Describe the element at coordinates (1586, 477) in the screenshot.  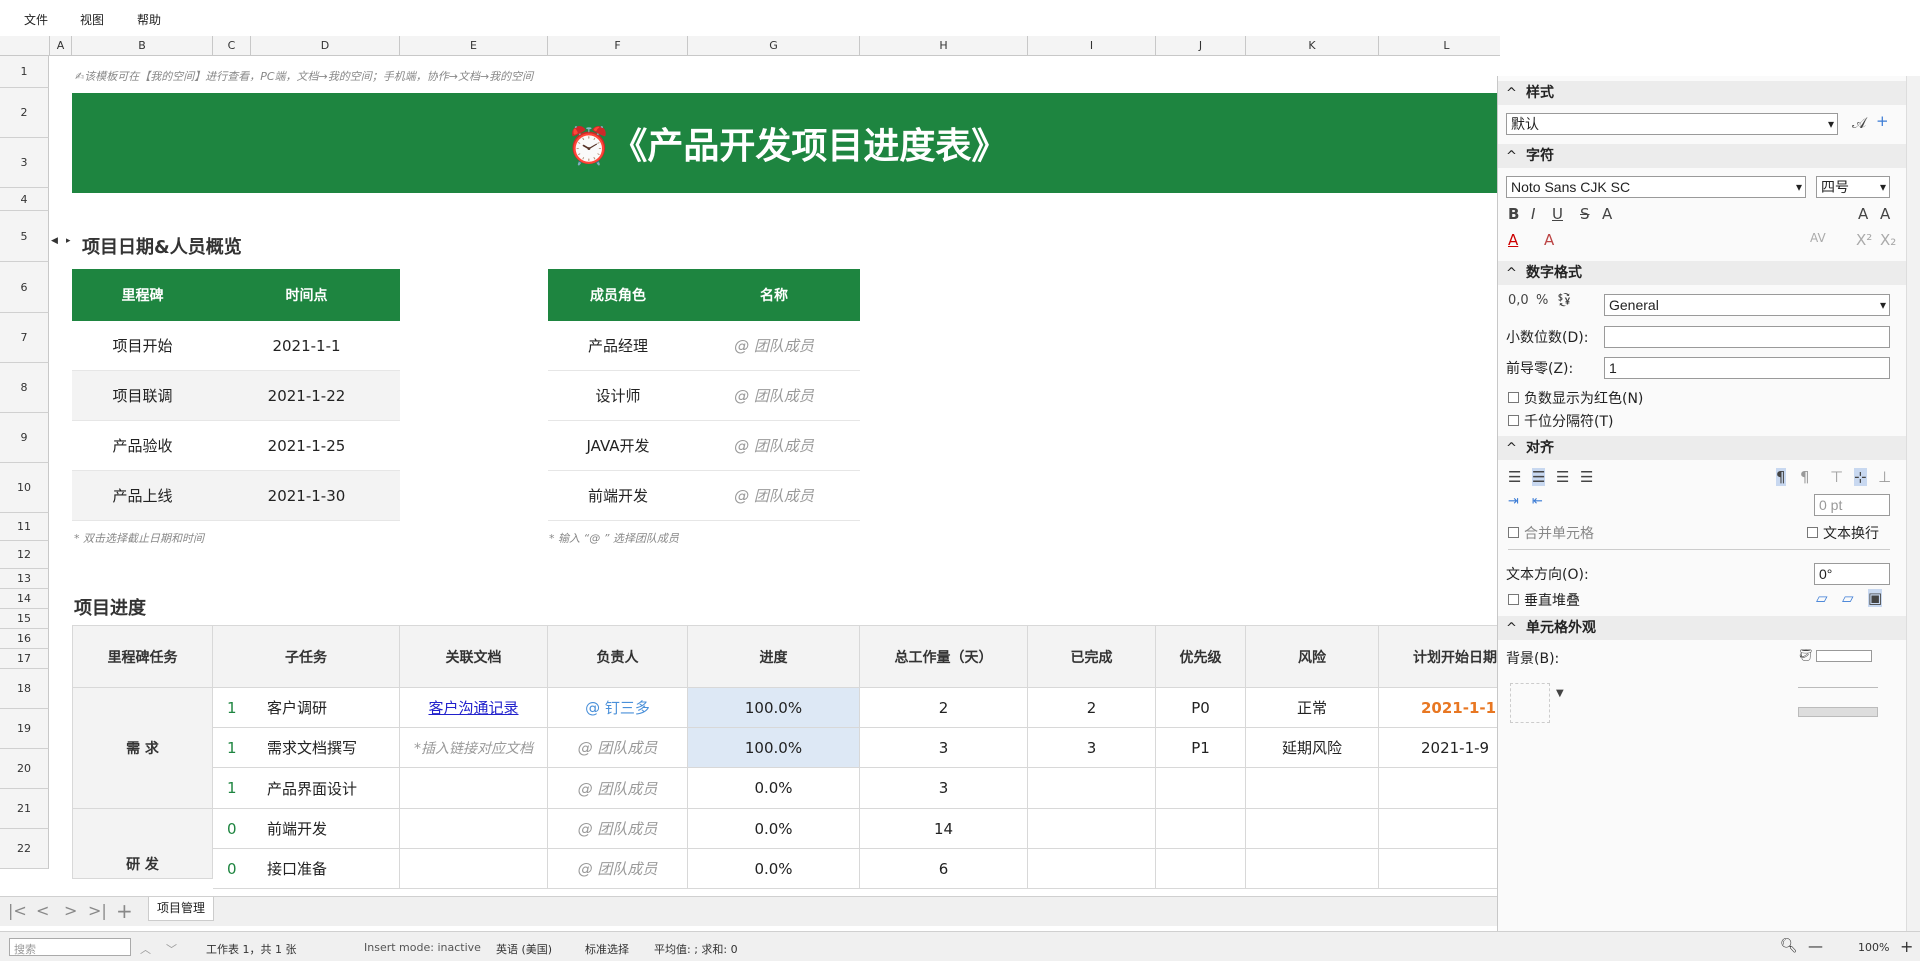
I see `align-justify-icon: ☰` at that location.